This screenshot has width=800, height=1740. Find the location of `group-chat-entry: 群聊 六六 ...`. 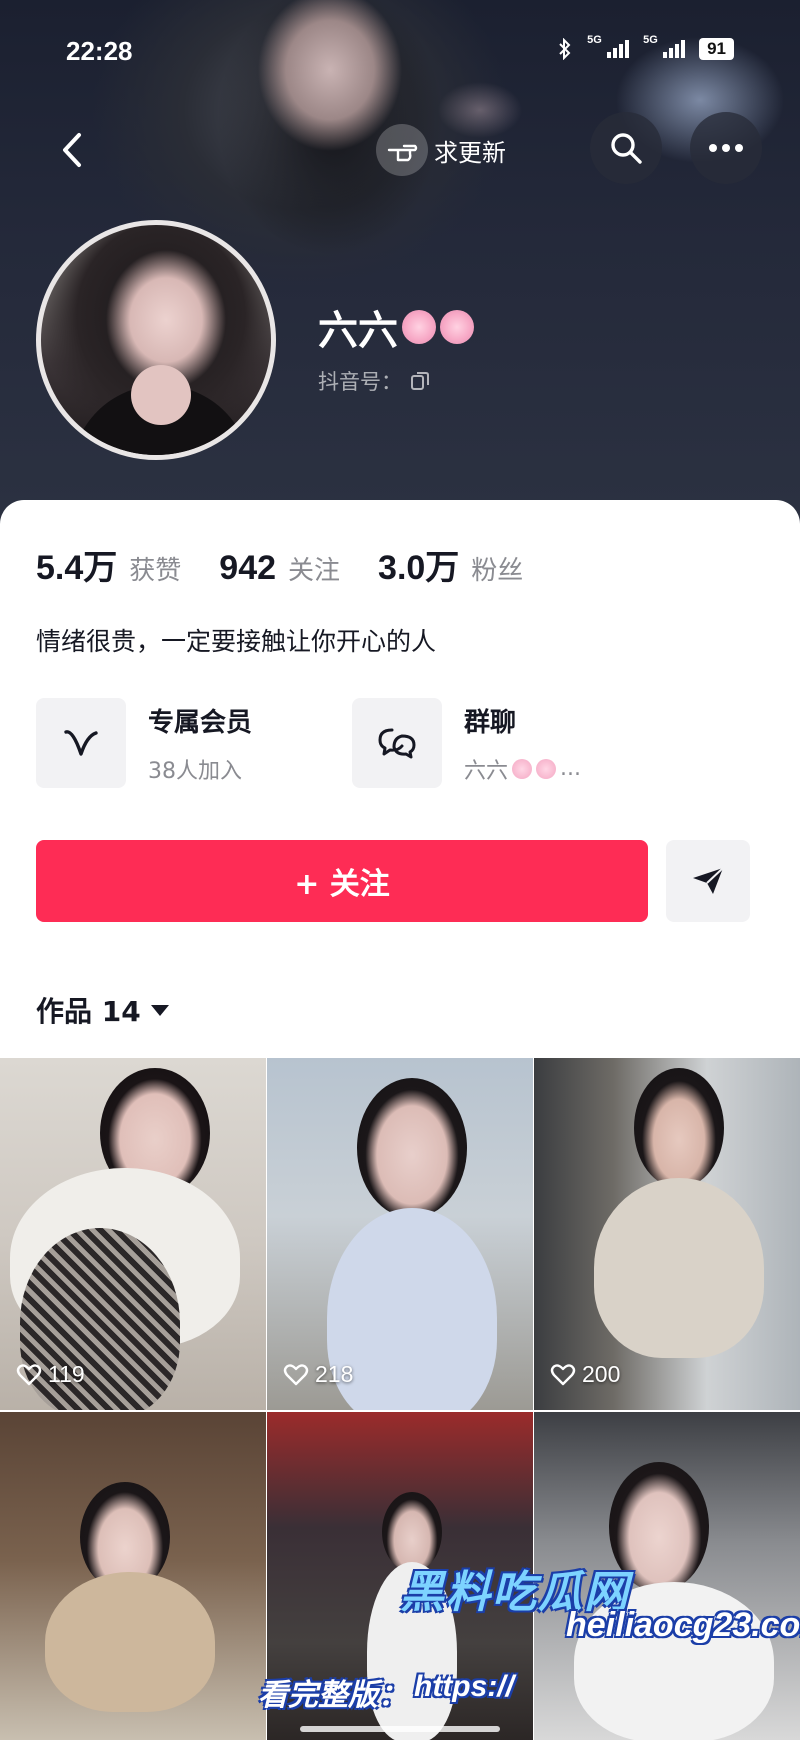

group-chat-entry: 群聊 六六 ... is located at coordinates (466, 743).